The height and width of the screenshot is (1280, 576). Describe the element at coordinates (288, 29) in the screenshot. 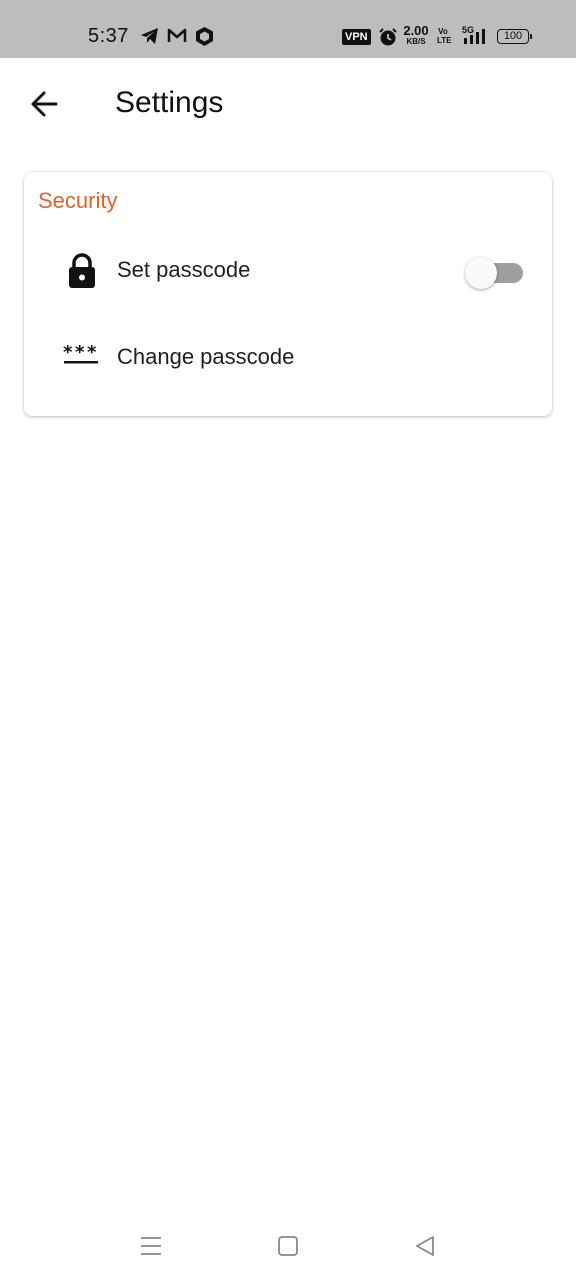

I see `status-bar: 5:37 VPN 2.00 KB/S Vo LTE 5G 100` at that location.